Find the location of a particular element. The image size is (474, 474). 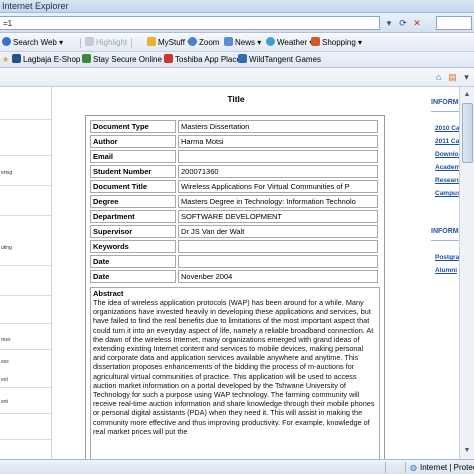

dropdown-arrow-icon: ▾ is located at coordinates (389, 23).